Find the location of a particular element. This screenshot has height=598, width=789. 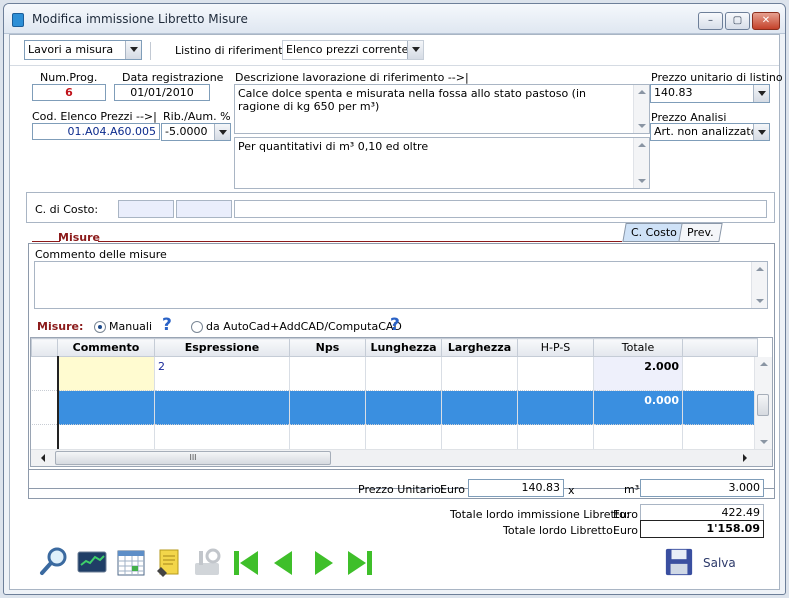

window-title: Modifica immissione Libretto Misure is located at coordinates (140, 19).